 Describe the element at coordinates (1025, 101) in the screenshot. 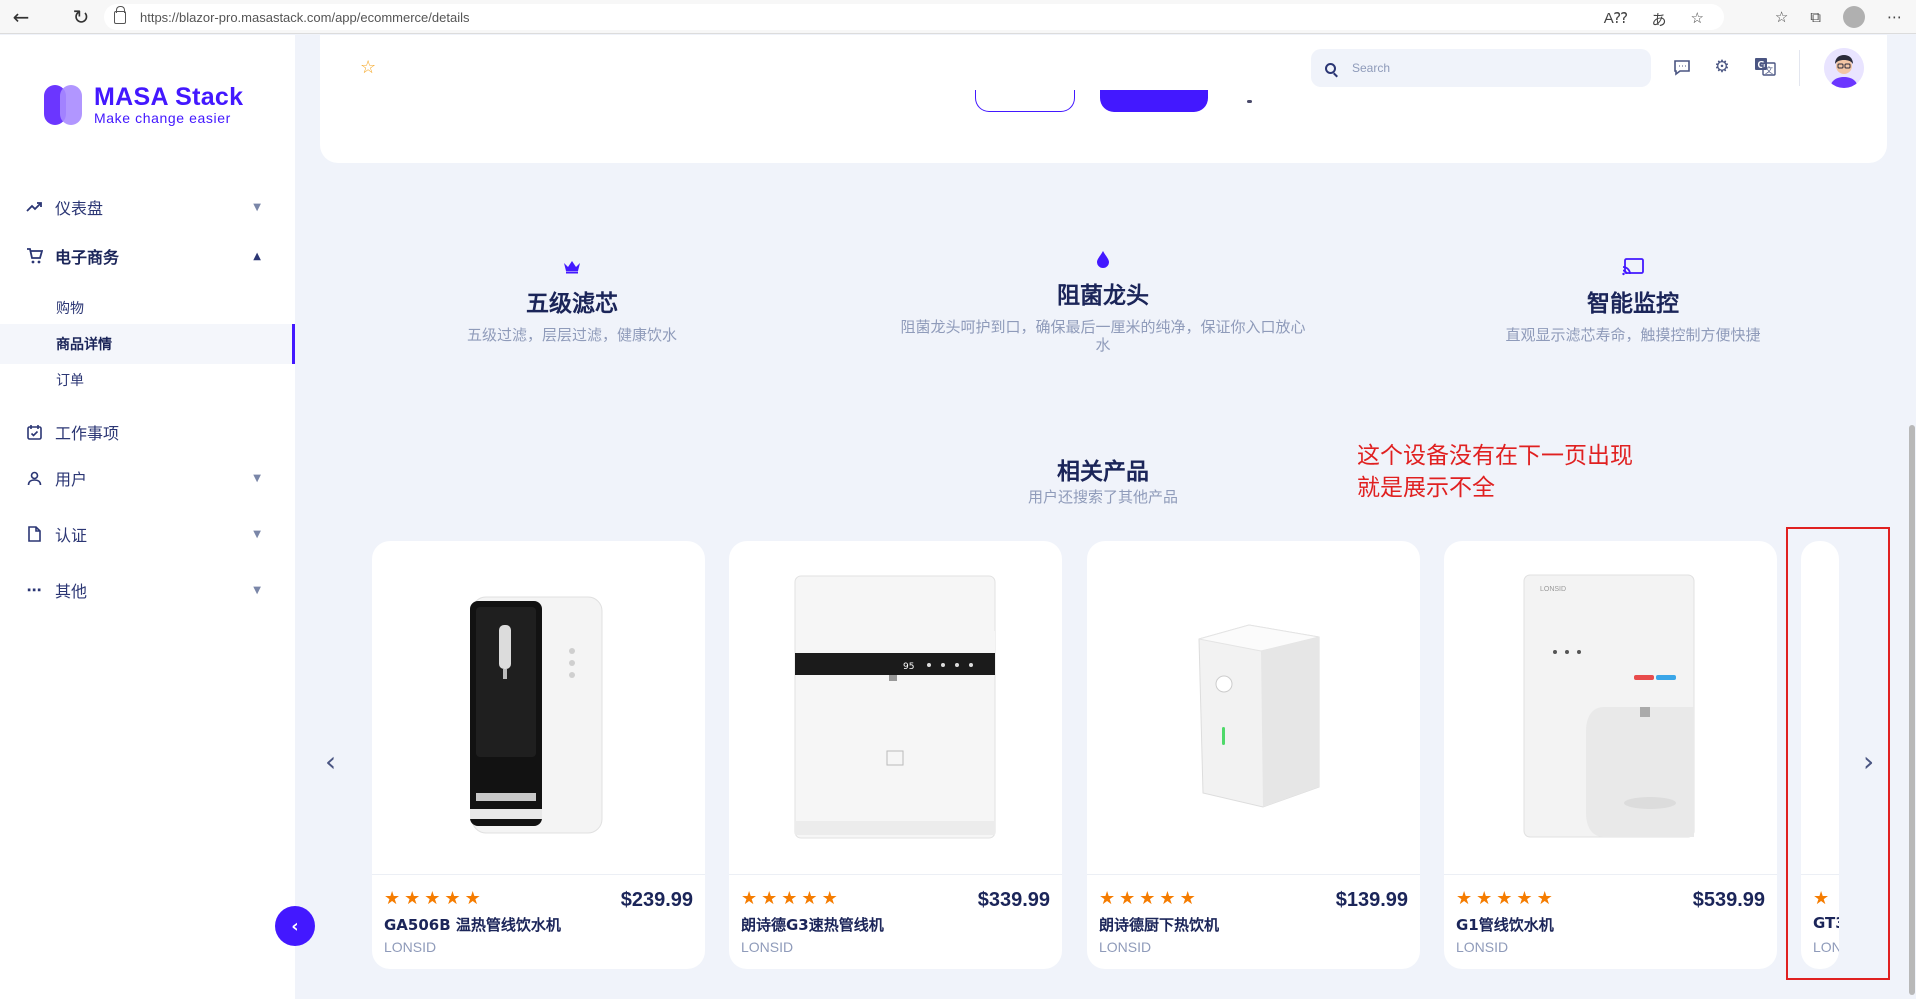

I see `secondary-action-button` at that location.